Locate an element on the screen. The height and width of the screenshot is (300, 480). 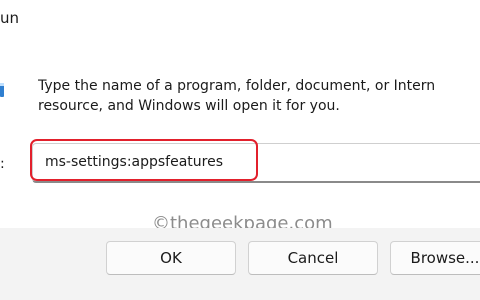
open-input-value: ms-settings:appsfeatures is located at coordinates (134, 162).